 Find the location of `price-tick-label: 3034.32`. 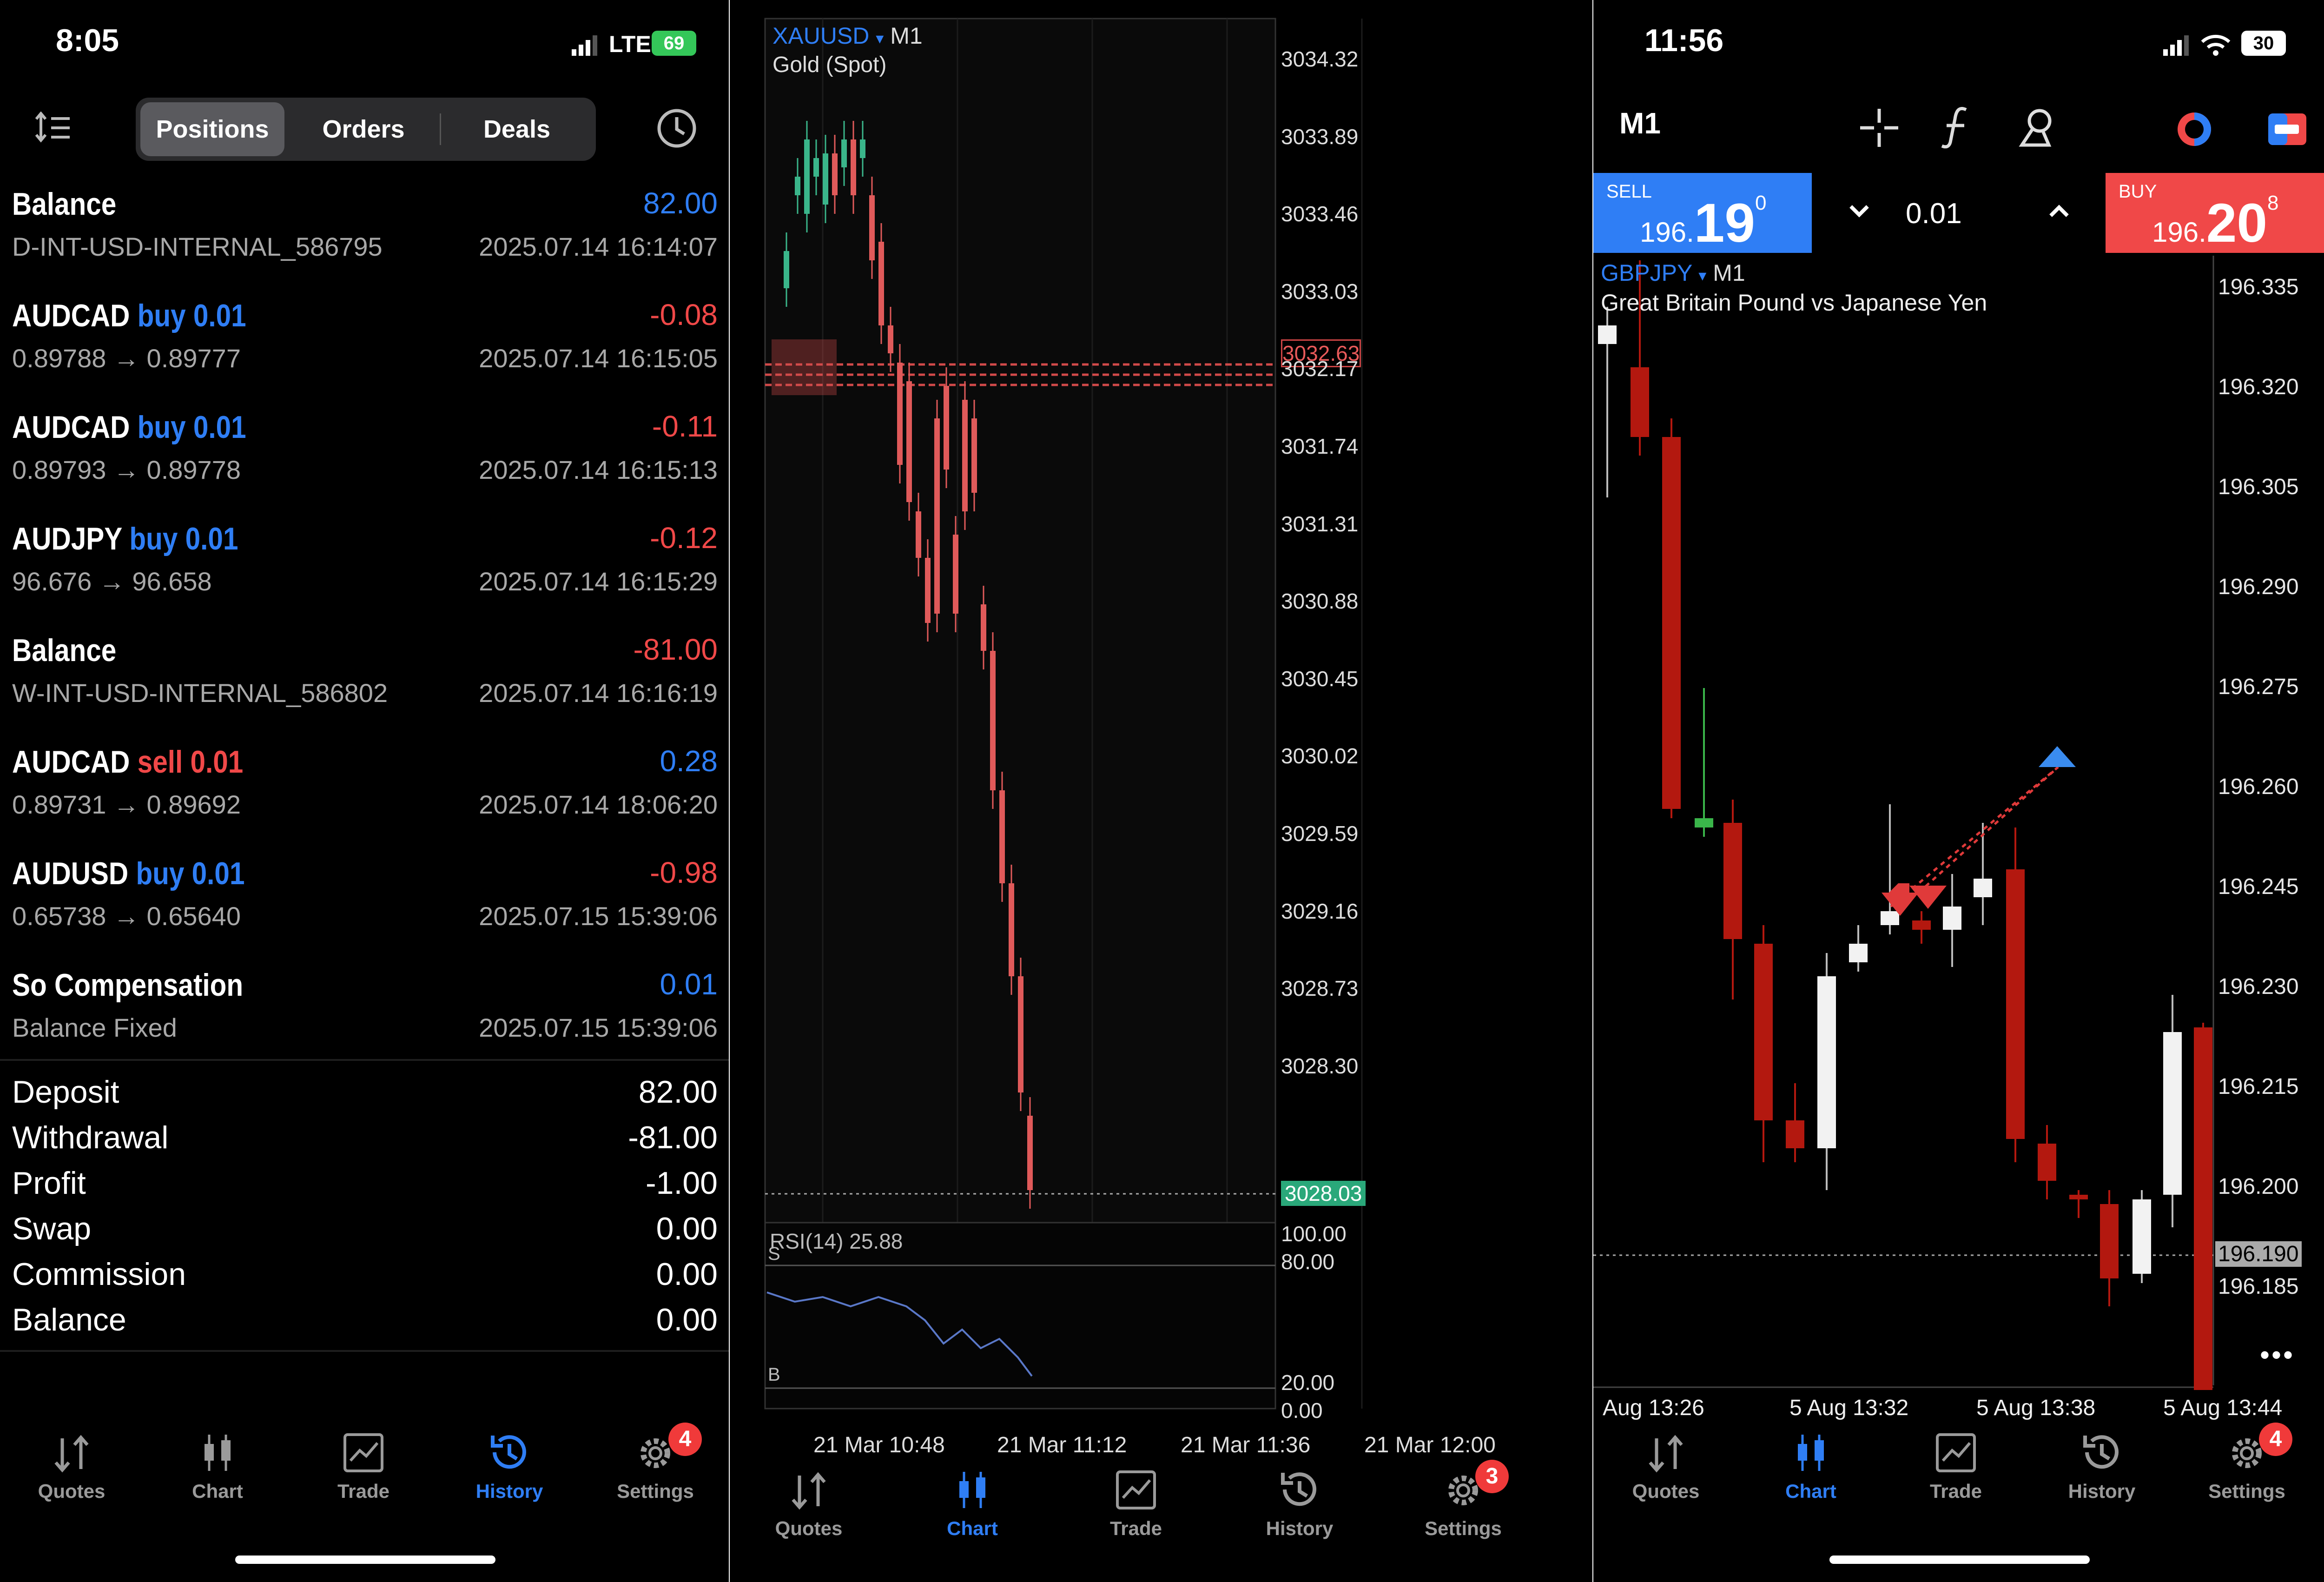

price-tick-label: 3034.32 is located at coordinates (1320, 59).